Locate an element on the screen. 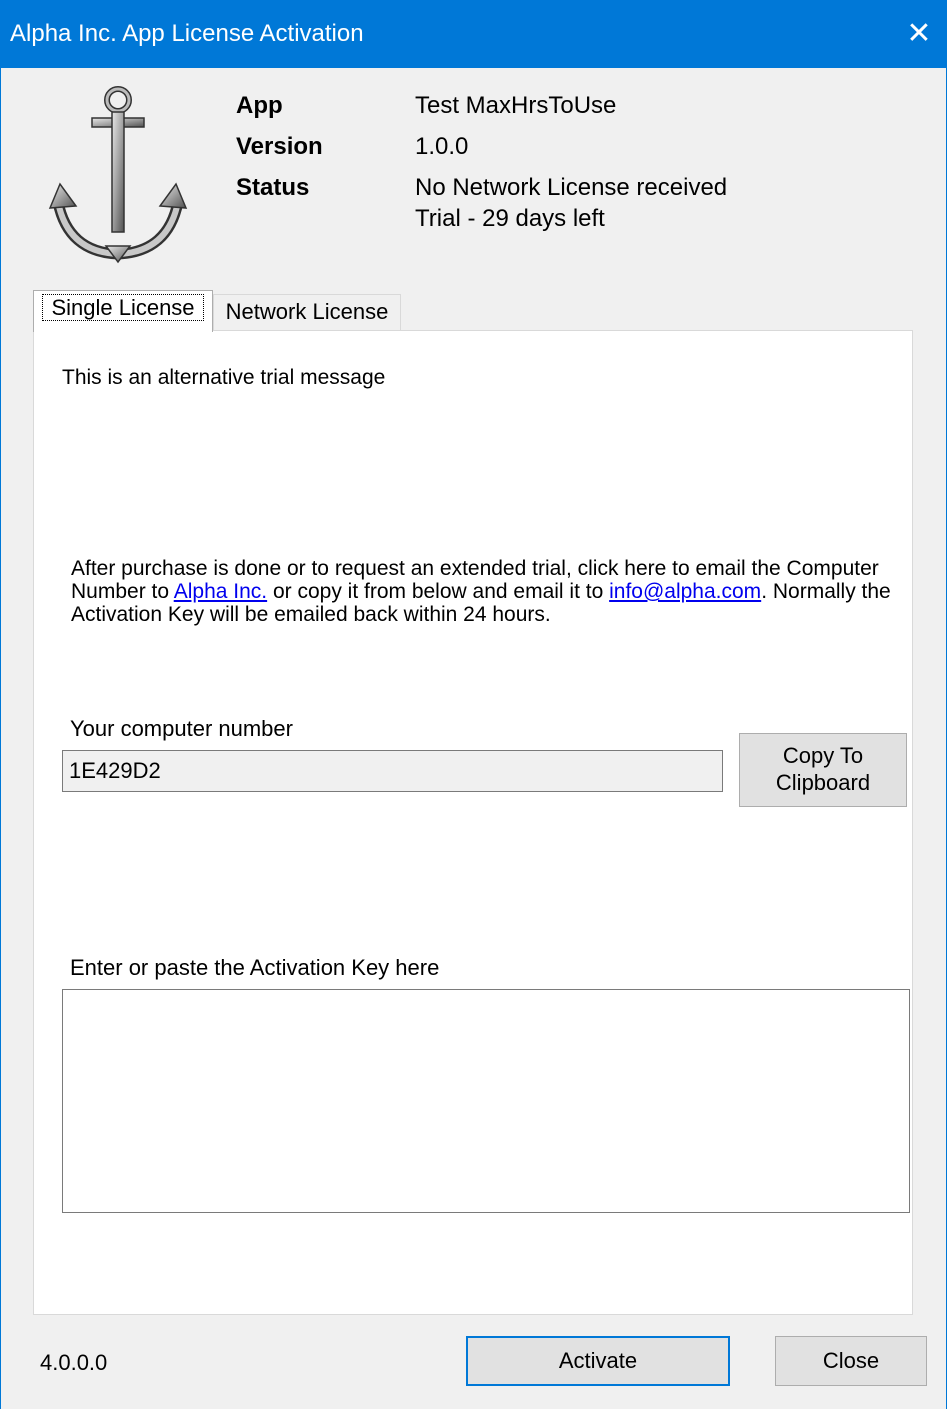 The height and width of the screenshot is (1409, 947). title-bar: Alpha Inc. App License Activation ✕ is located at coordinates (473, 34).